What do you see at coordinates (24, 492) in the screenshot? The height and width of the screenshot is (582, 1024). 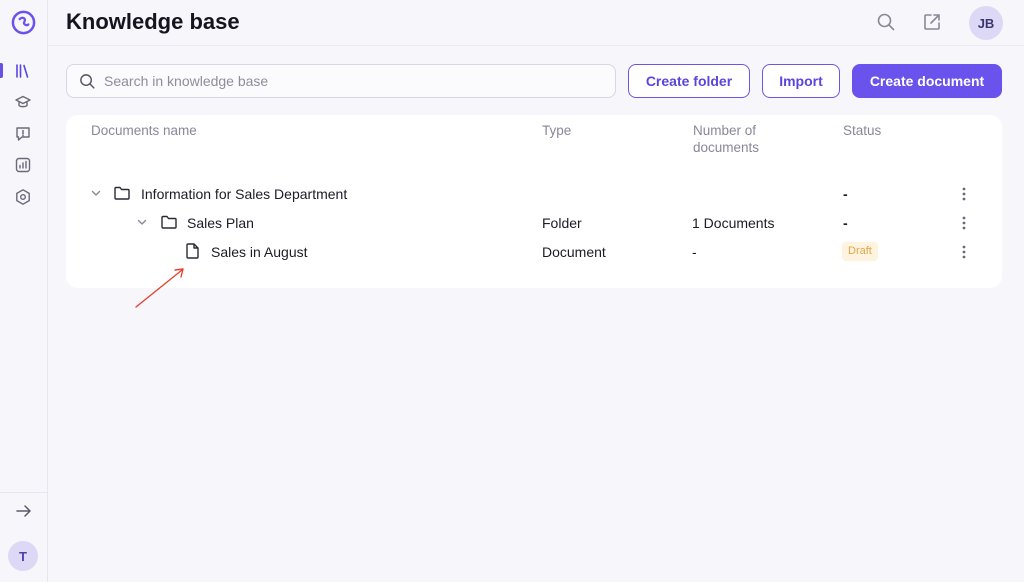 I see `sidebar-divider` at bounding box center [24, 492].